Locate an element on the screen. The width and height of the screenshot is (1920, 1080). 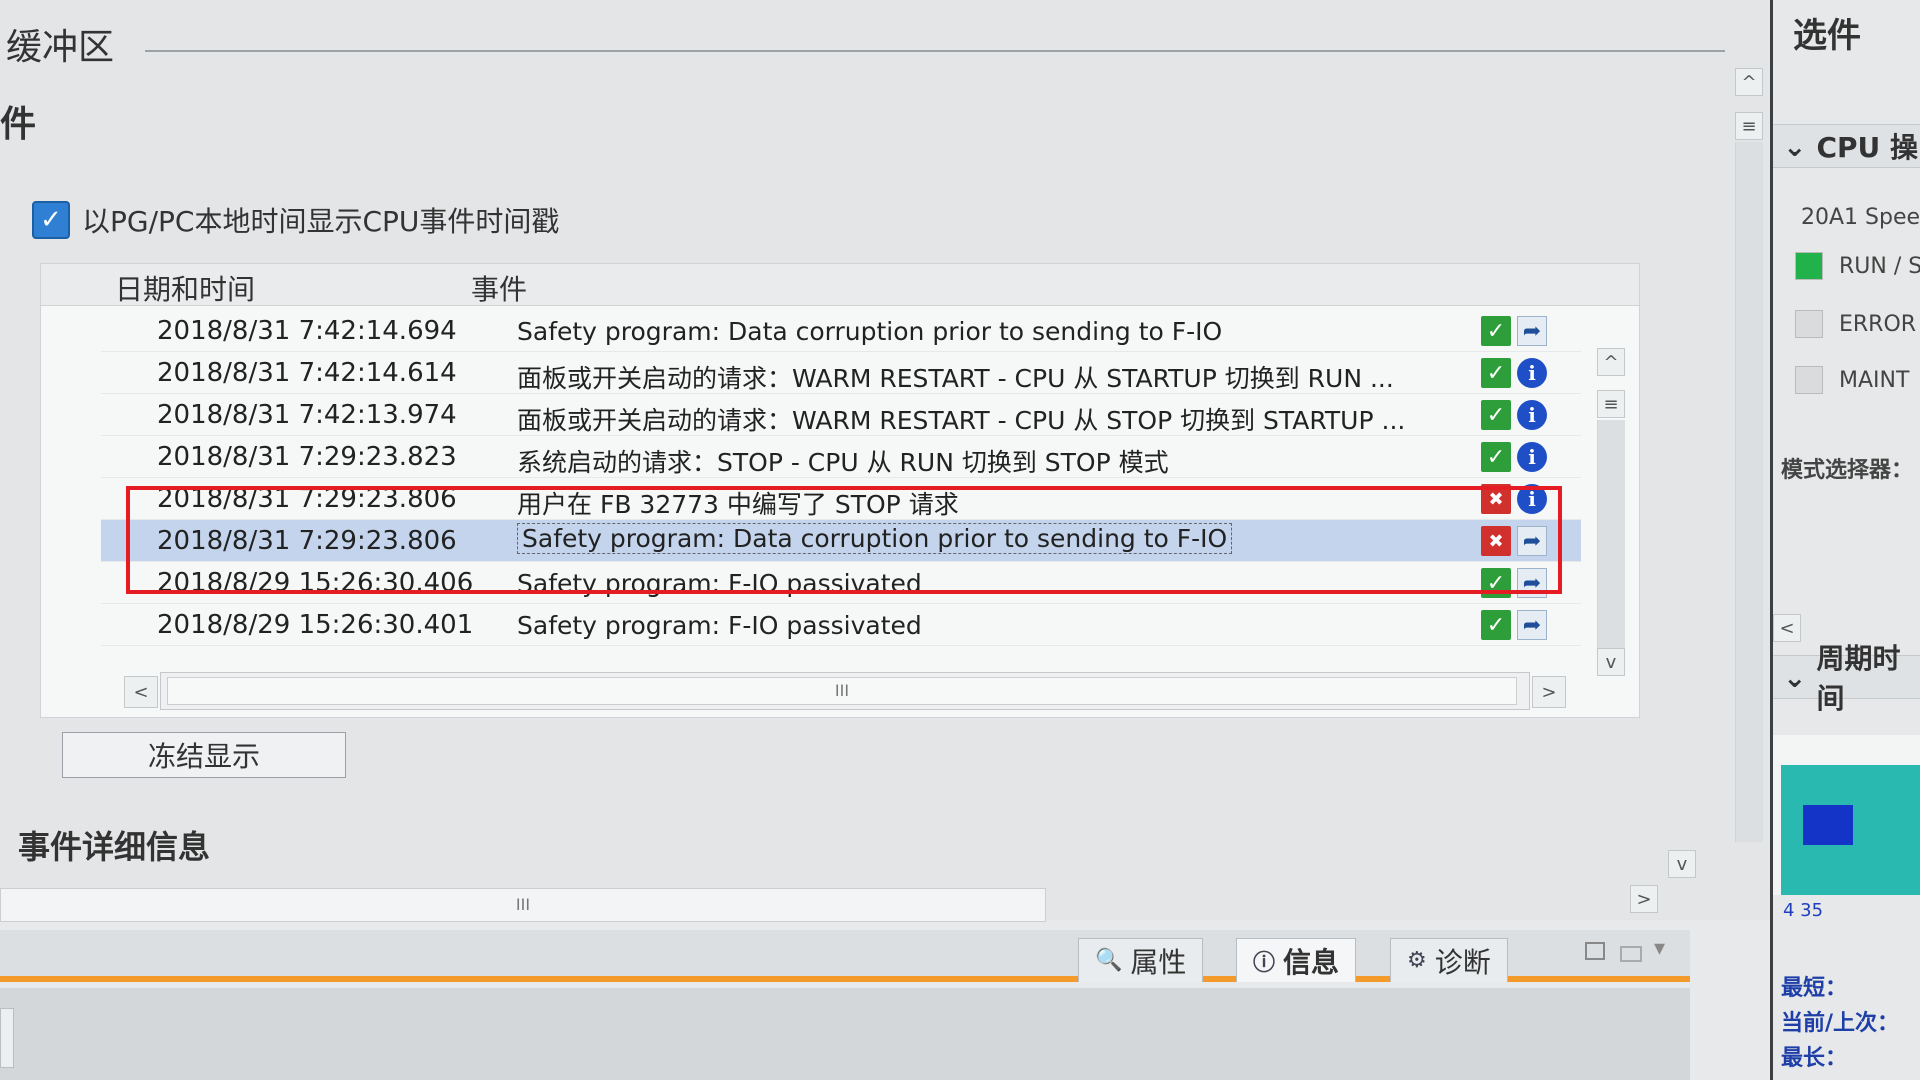
panel-scroll-menu-button: ≡ is located at coordinates (1749, 126).